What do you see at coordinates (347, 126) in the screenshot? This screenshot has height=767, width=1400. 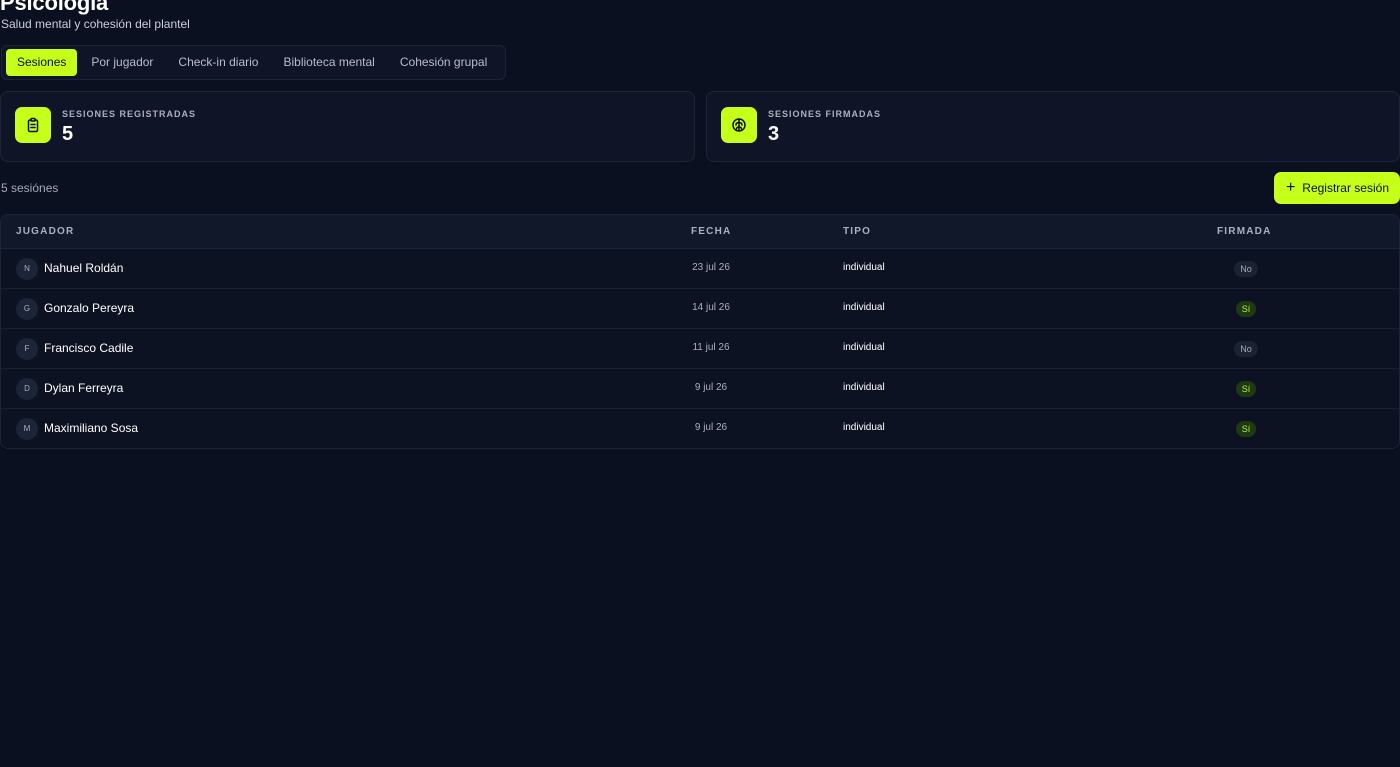 I see `stat-card-registered: SESIONES REGISTRADAS 5` at bounding box center [347, 126].